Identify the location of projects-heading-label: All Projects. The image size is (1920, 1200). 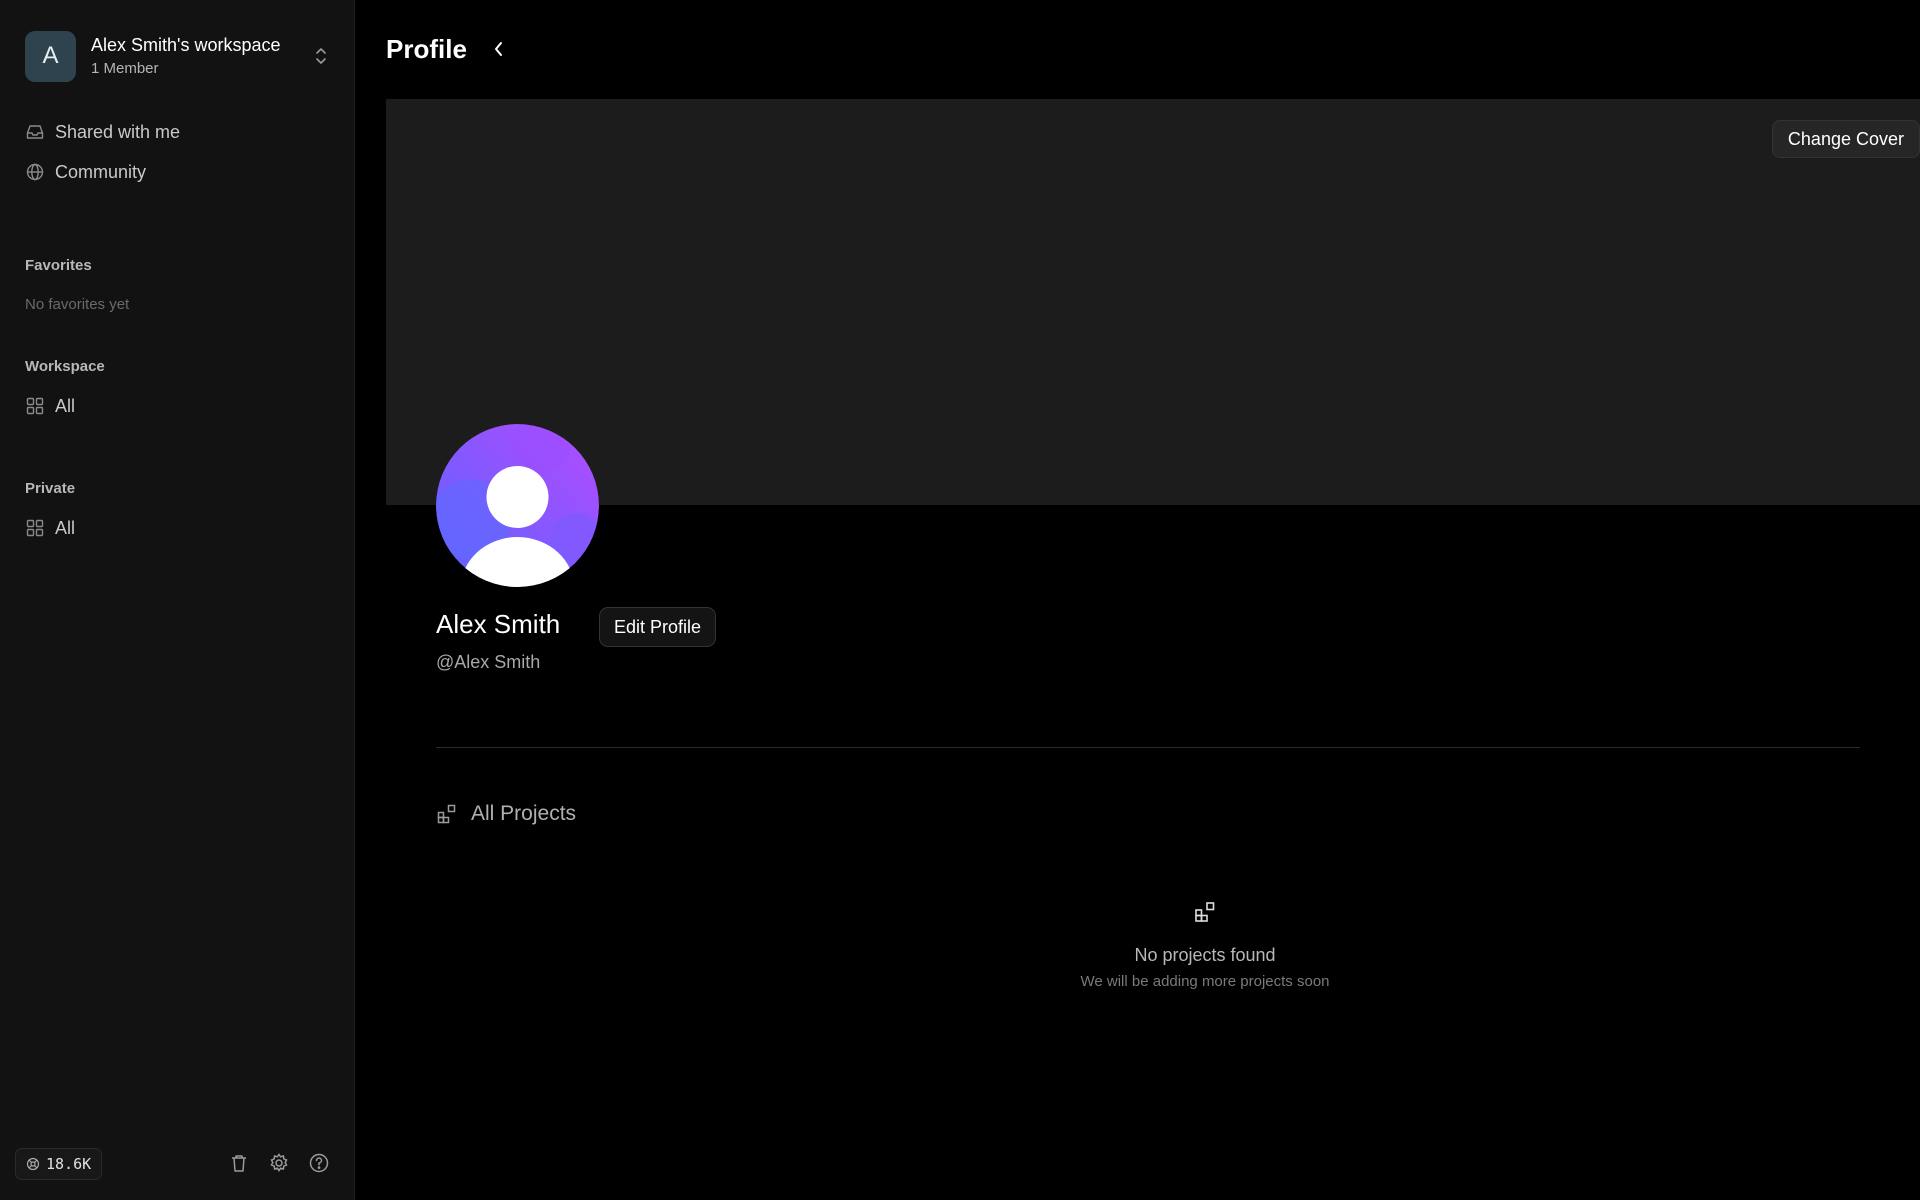
(524, 813).